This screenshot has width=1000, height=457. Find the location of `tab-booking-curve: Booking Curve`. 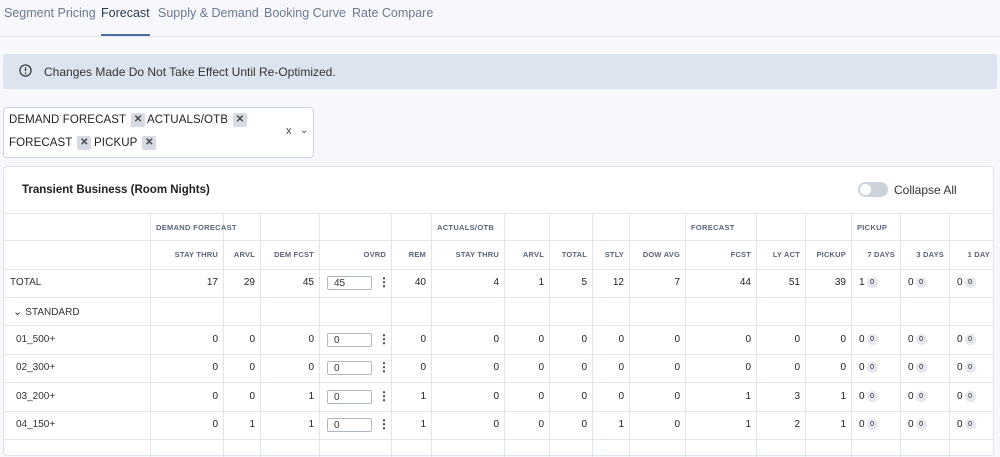

tab-booking-curve: Booking Curve is located at coordinates (305, 21).